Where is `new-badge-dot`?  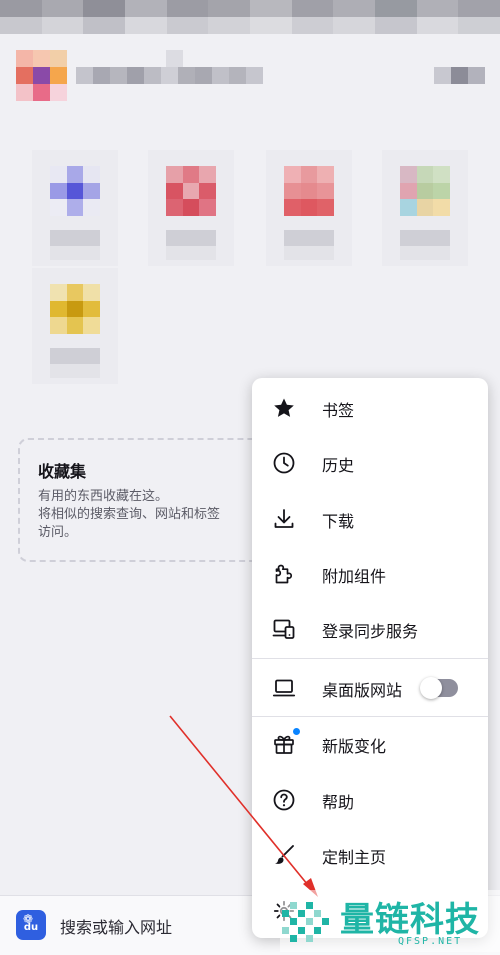
new-badge-dot is located at coordinates (296, 731).